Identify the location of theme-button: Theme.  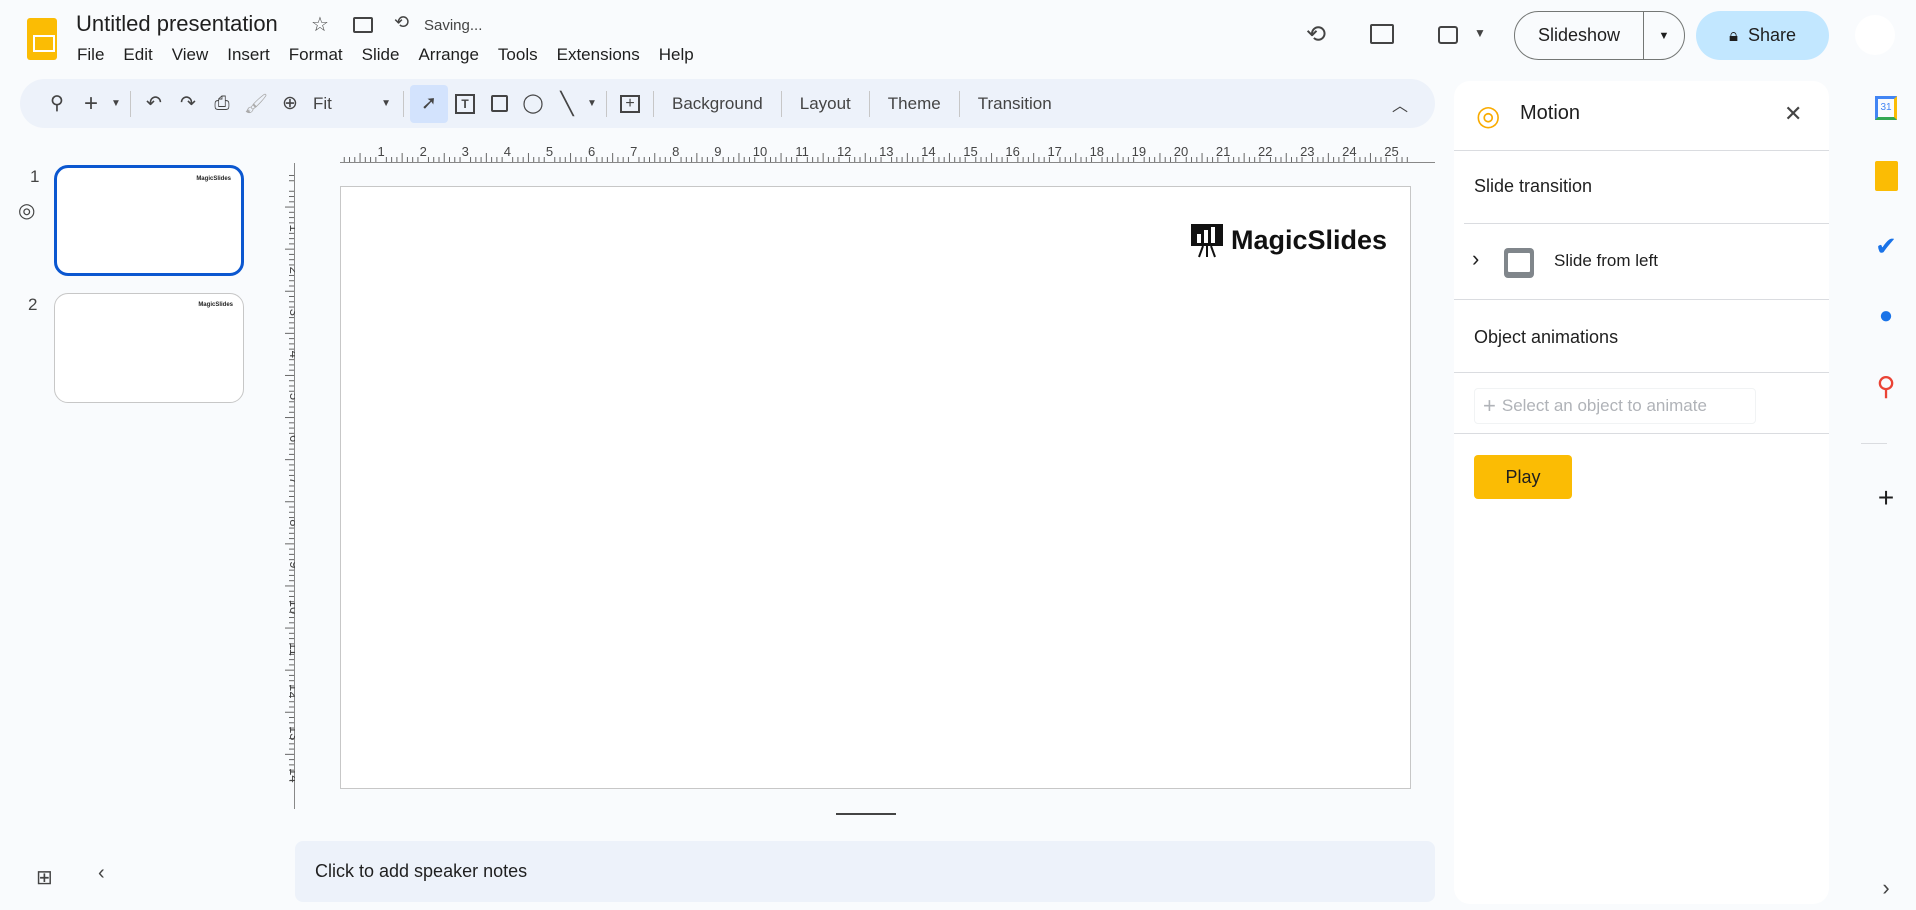
(914, 104).